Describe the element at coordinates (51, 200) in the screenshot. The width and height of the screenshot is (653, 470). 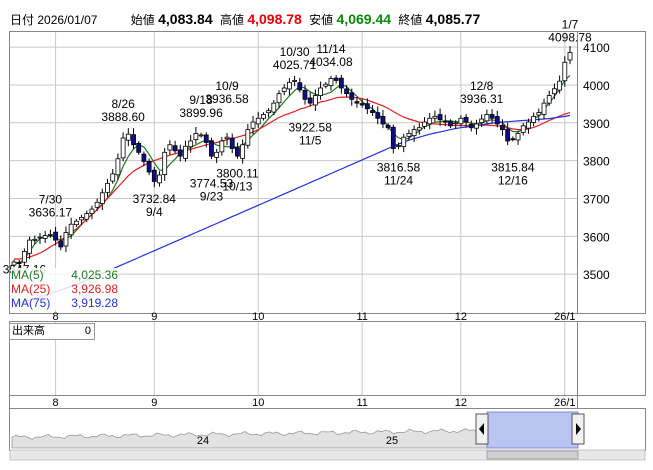
I see `annotation-date: 7/30` at that location.